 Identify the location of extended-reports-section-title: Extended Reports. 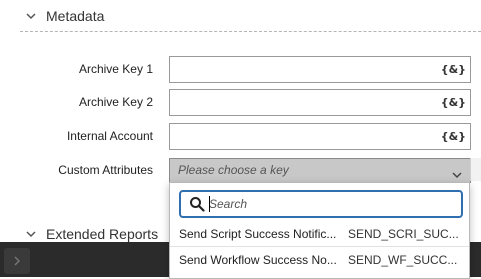
(102, 234).